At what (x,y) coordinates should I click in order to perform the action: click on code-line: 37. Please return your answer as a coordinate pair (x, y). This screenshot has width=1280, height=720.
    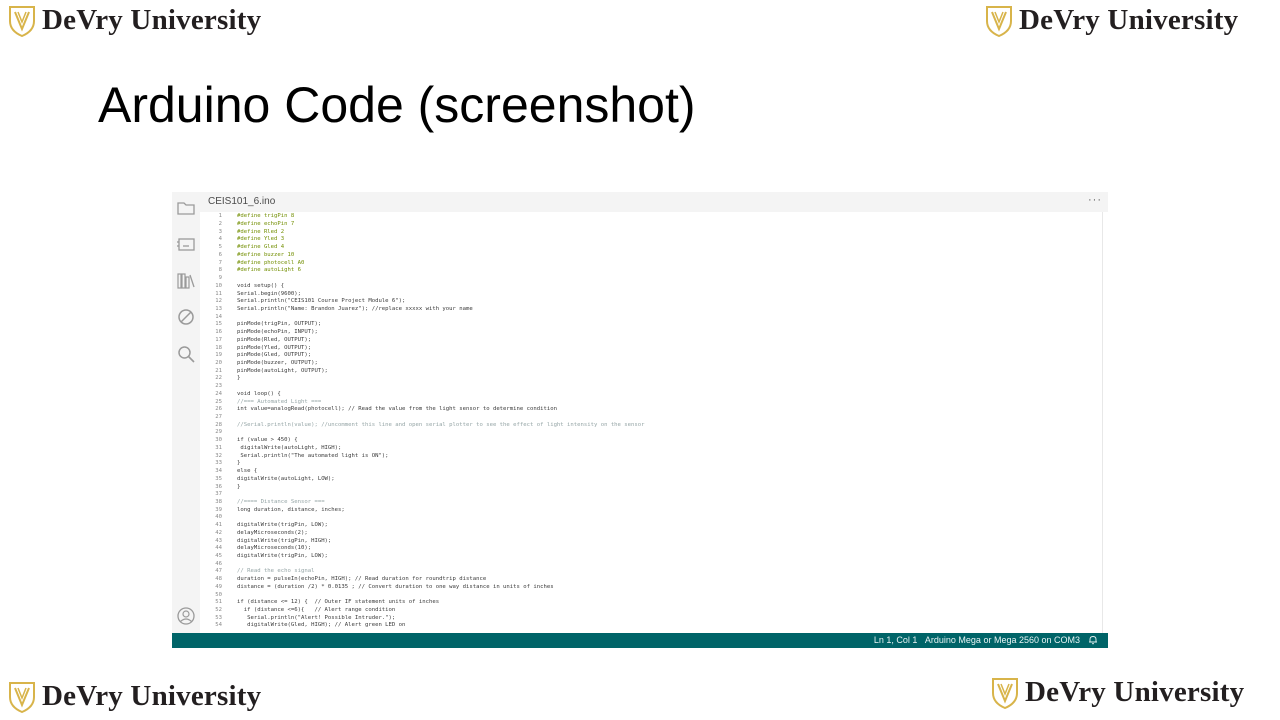
    Looking at the image, I should click on (650, 495).